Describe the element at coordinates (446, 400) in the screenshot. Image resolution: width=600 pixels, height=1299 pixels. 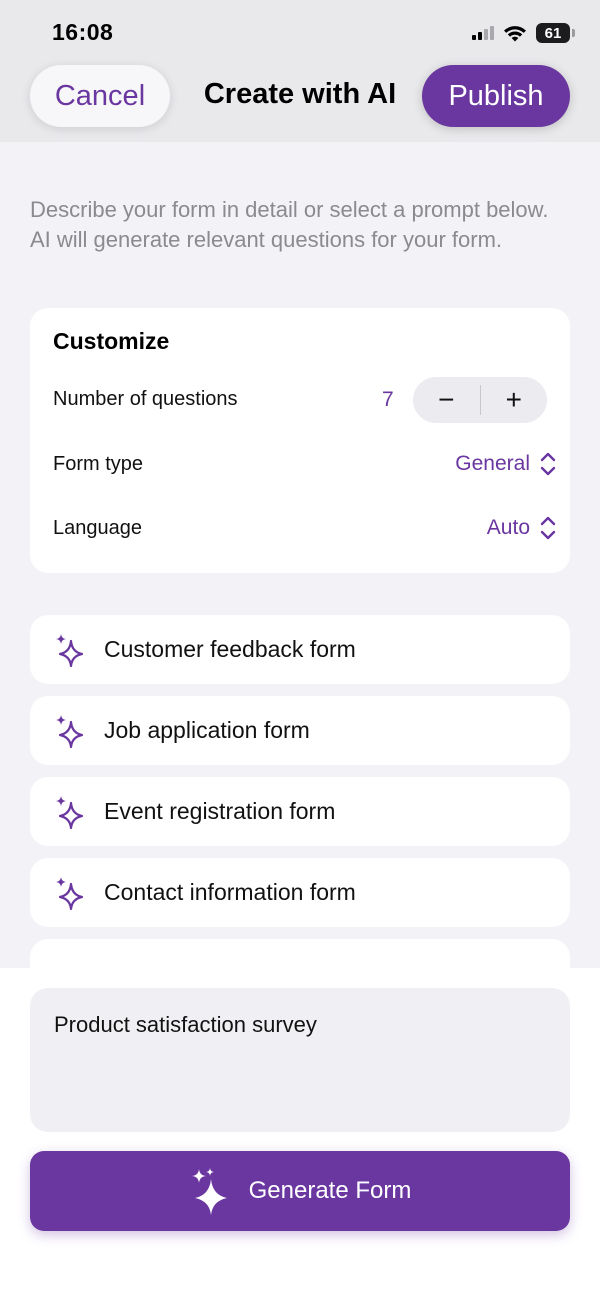
I see `decrement-button: −` at that location.